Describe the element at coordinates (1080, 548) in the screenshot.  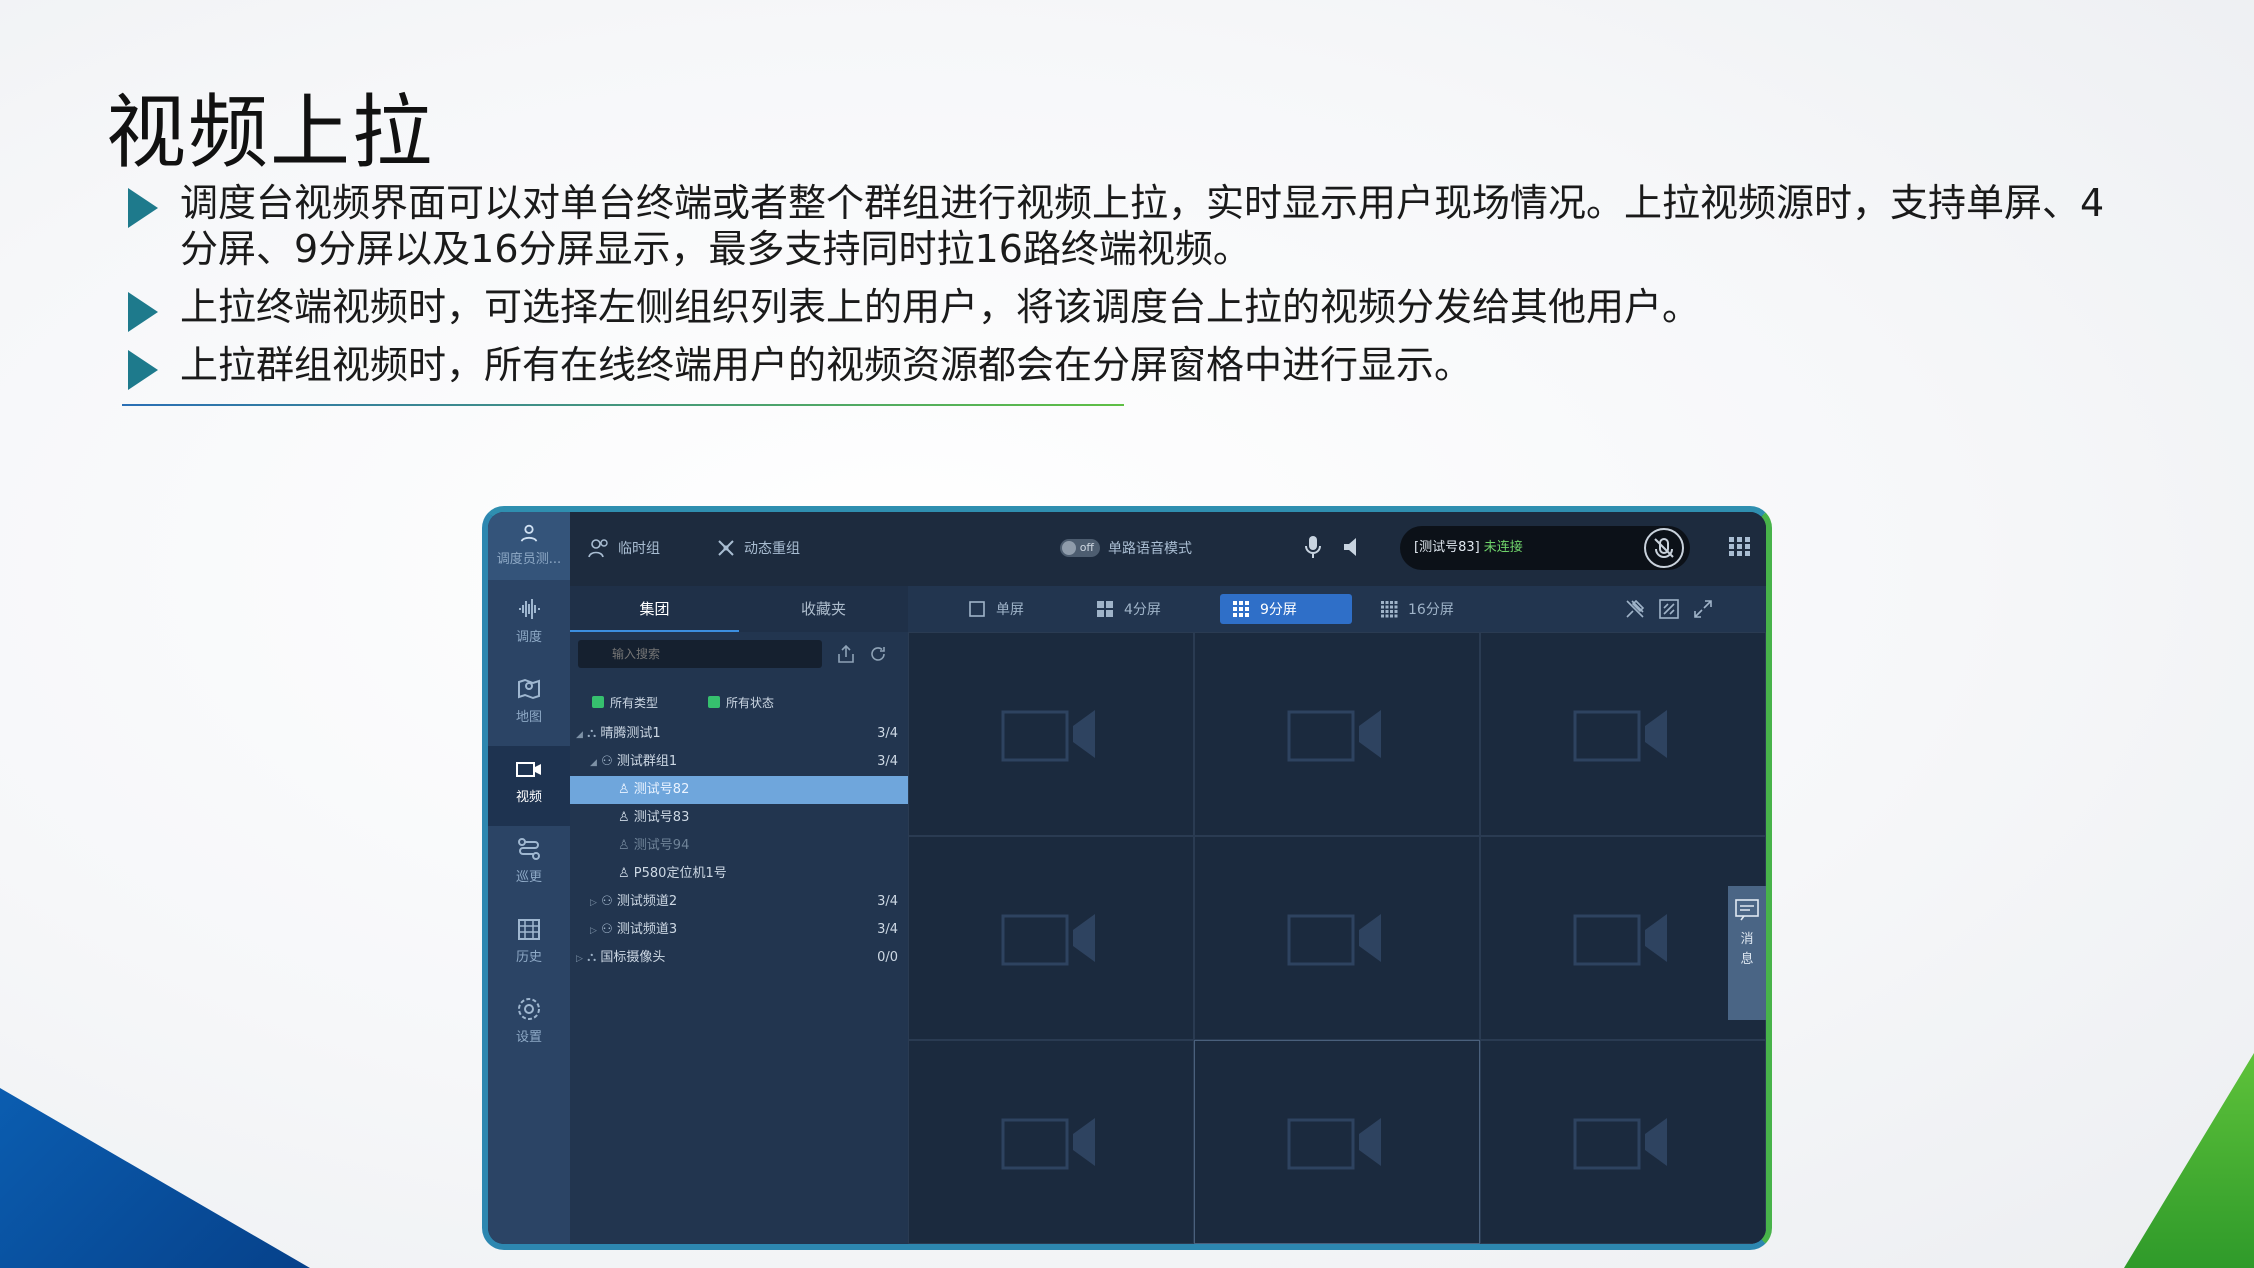
I see `toggle-switch: off` at that location.